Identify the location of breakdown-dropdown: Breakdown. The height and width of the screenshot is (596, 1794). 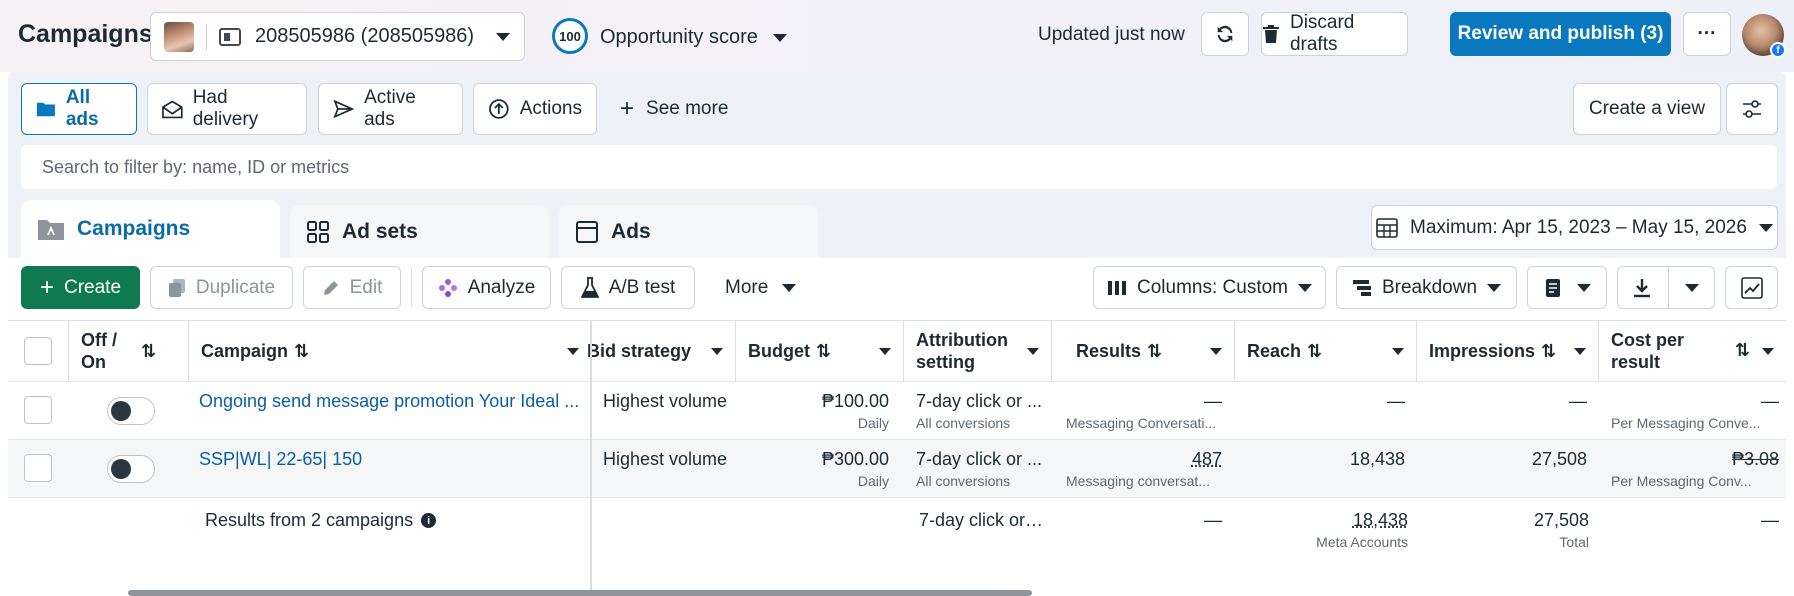
(1426, 287).